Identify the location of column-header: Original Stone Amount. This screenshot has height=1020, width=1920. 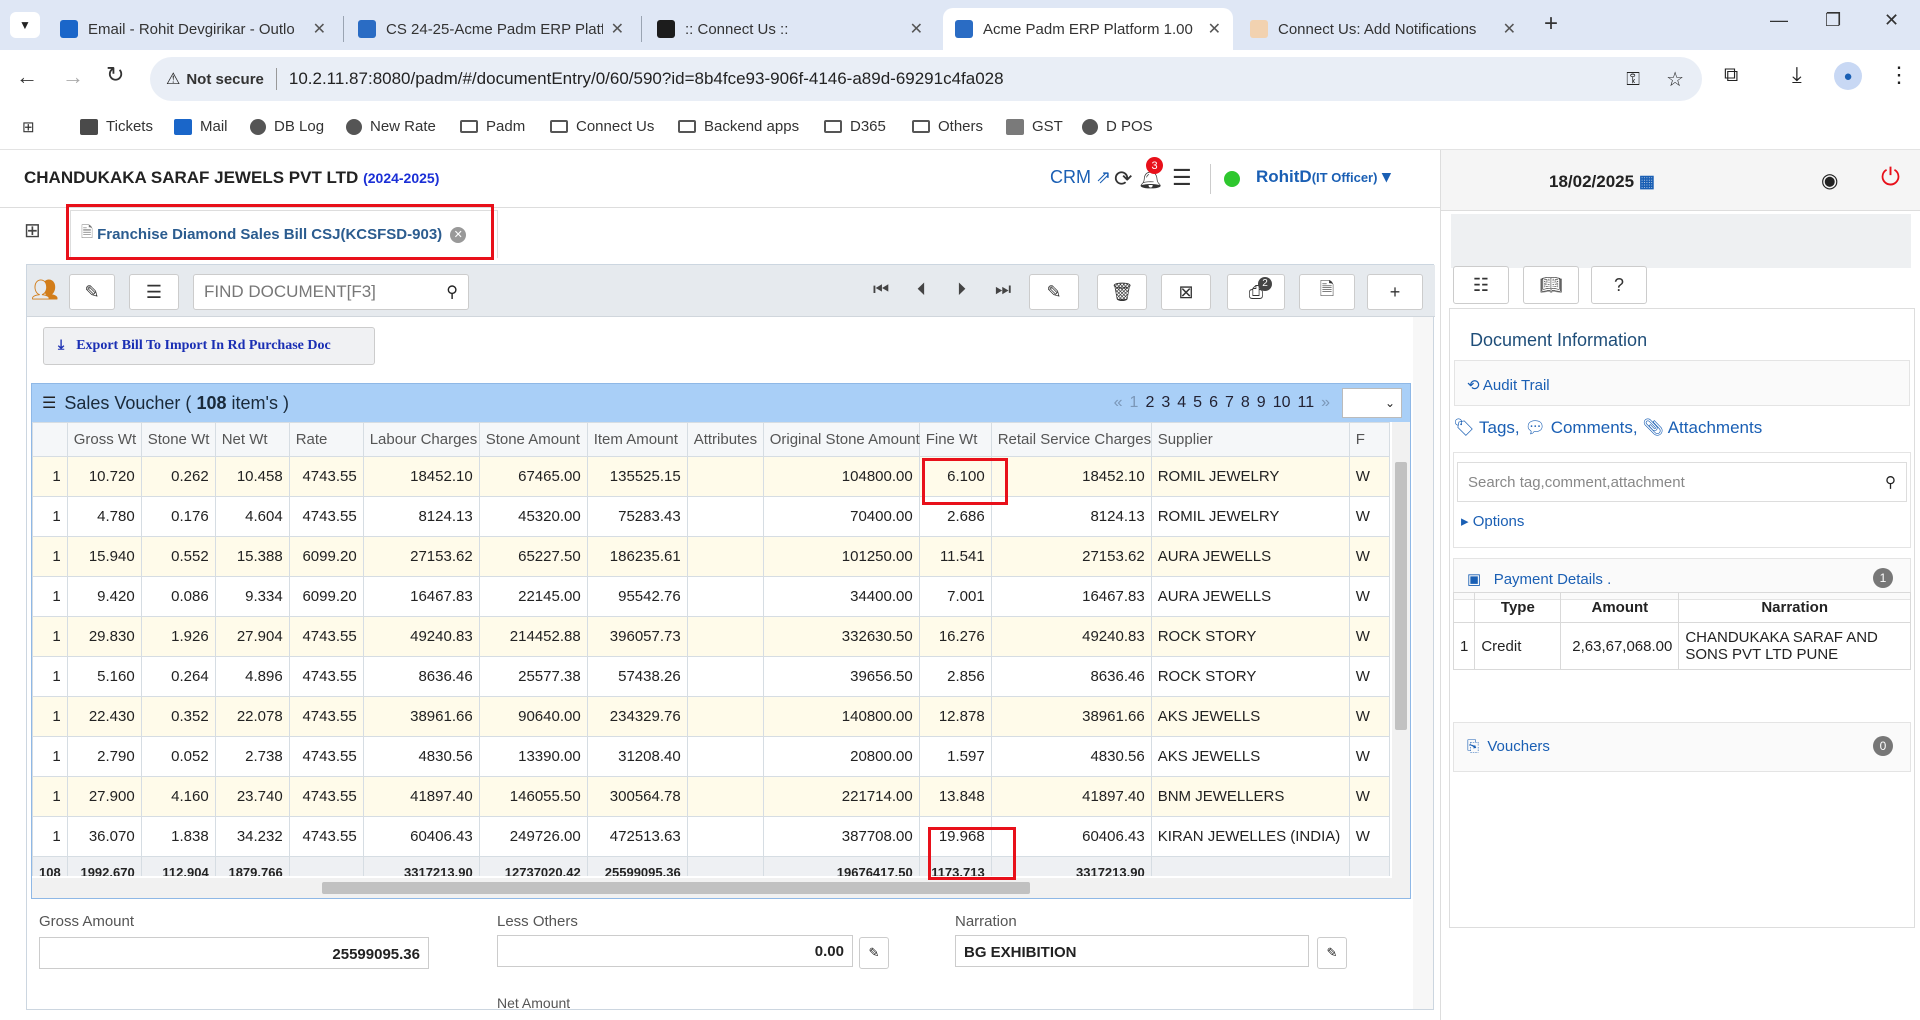
(841, 439).